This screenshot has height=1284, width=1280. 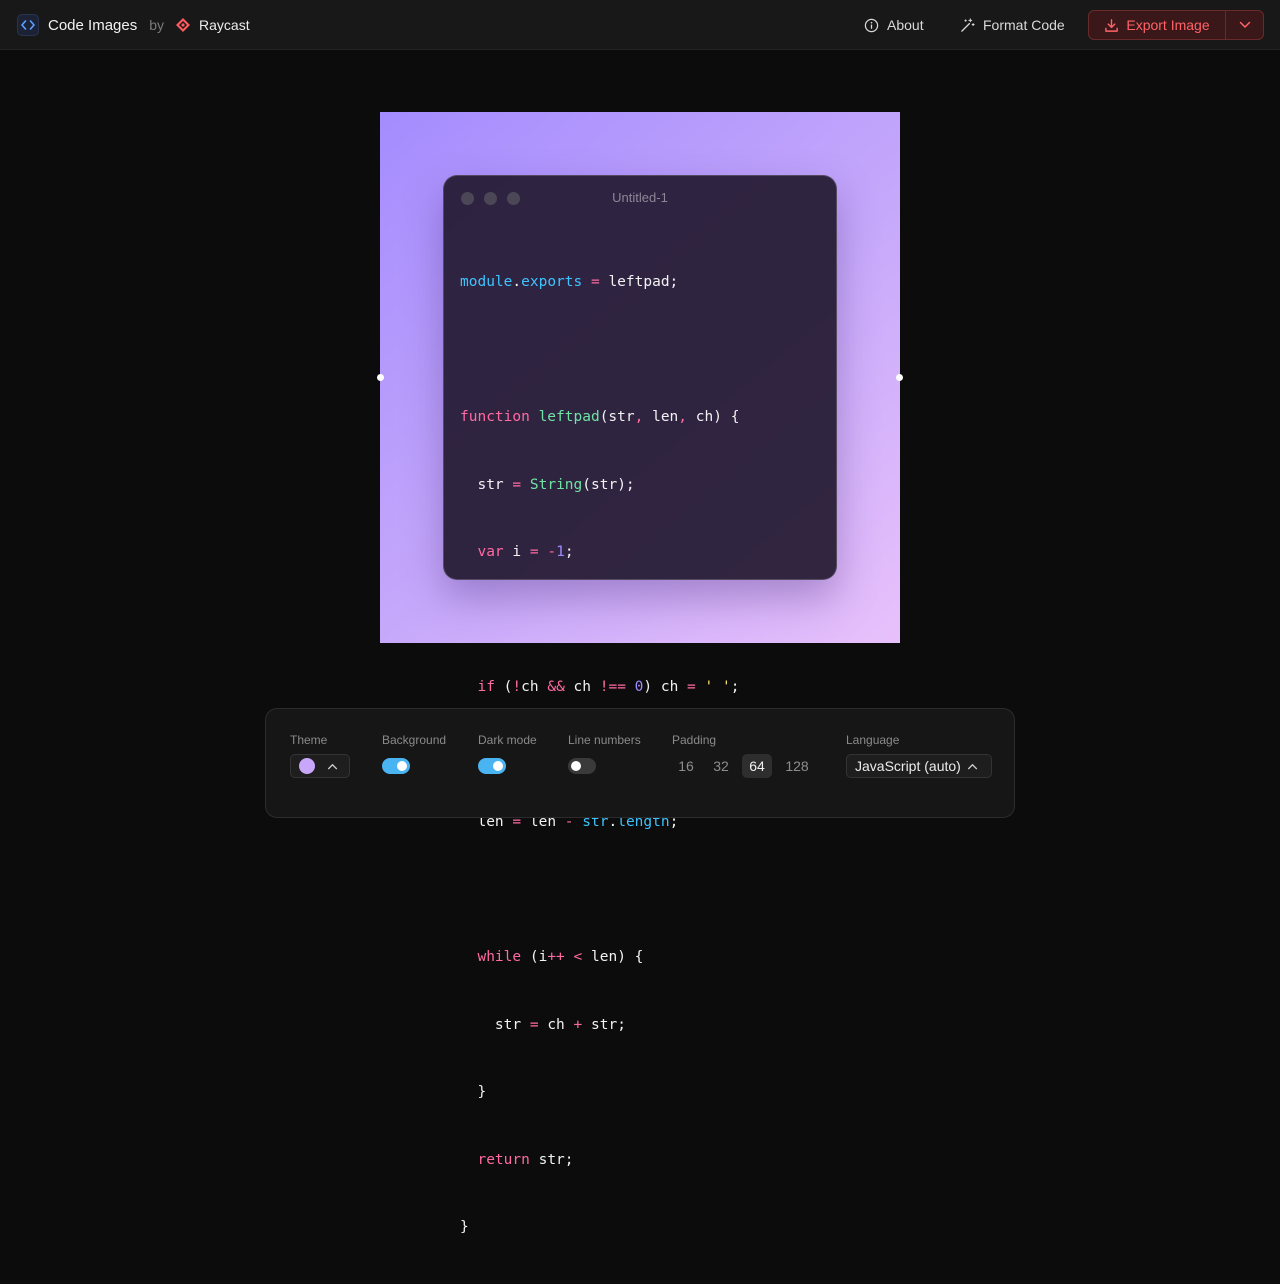 What do you see at coordinates (757, 766) in the screenshot?
I see `padding-option-64: 64` at bounding box center [757, 766].